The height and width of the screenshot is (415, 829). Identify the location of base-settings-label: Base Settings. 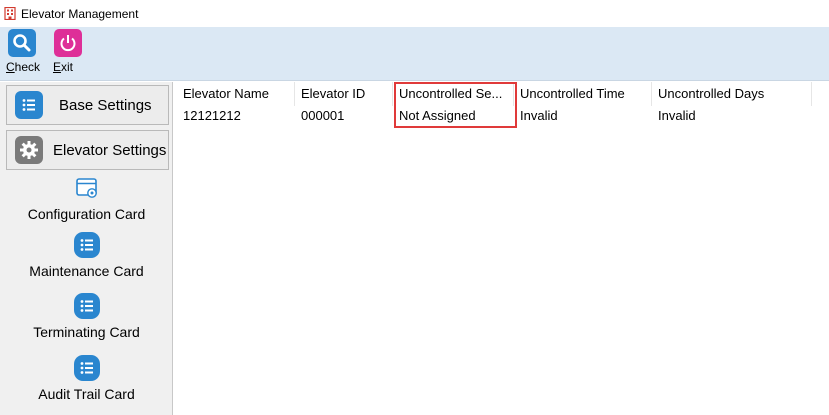
(105, 105).